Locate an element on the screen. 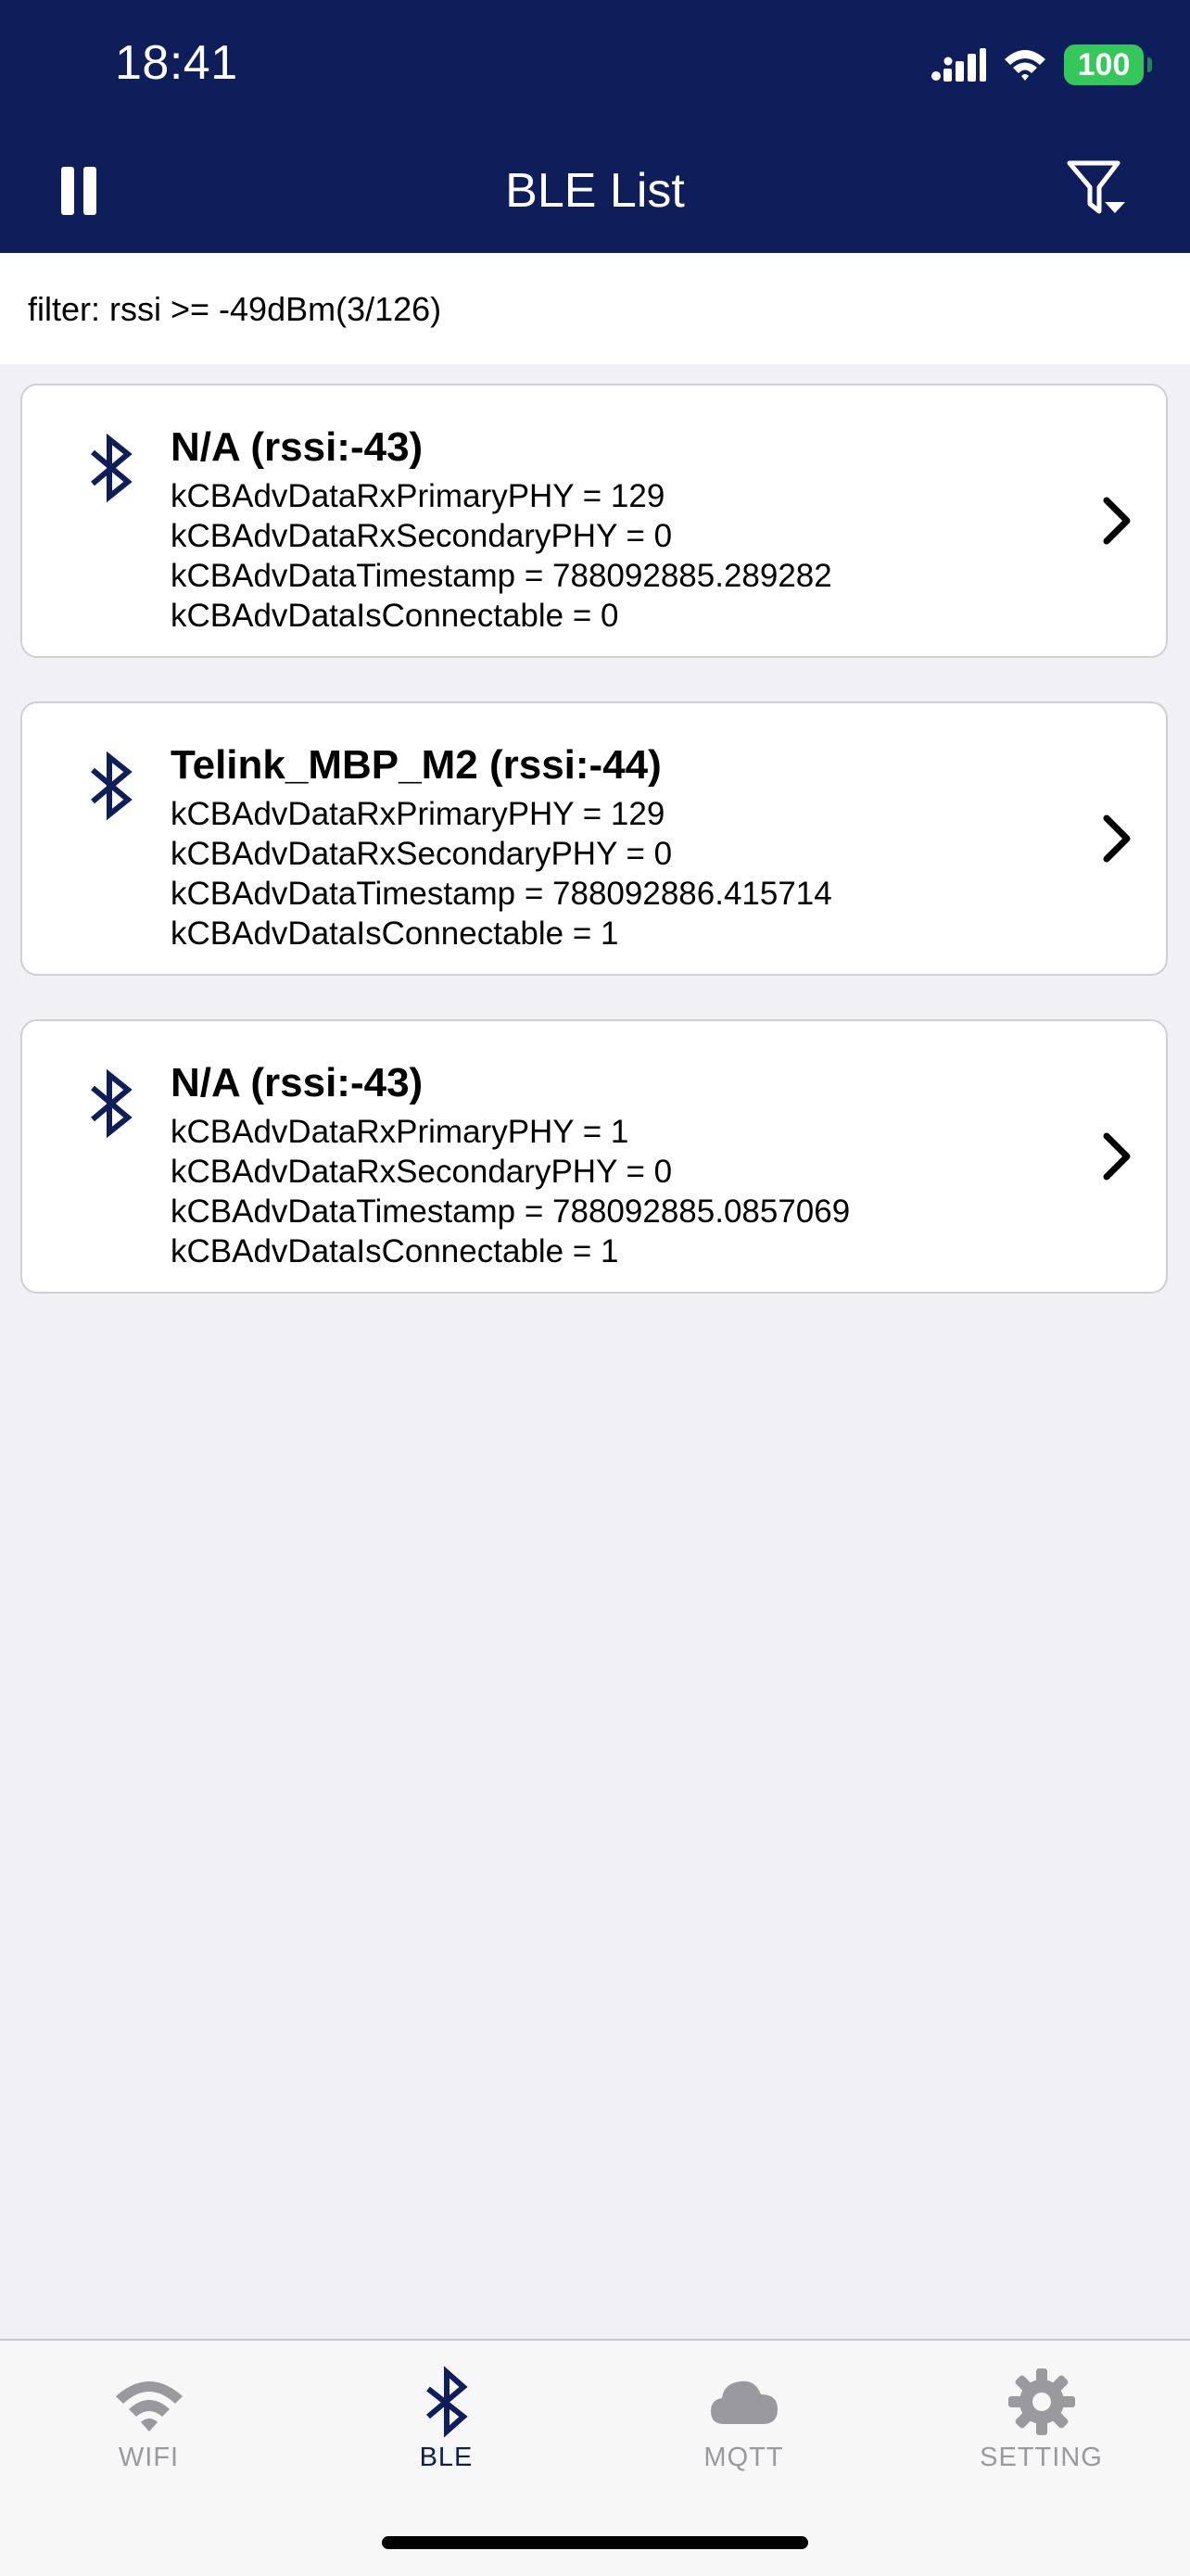 This screenshot has width=1190, height=2576. adv-timestamp: kCBAdvDataTimestamp = 788092885.0857069 is located at coordinates (511, 1212).